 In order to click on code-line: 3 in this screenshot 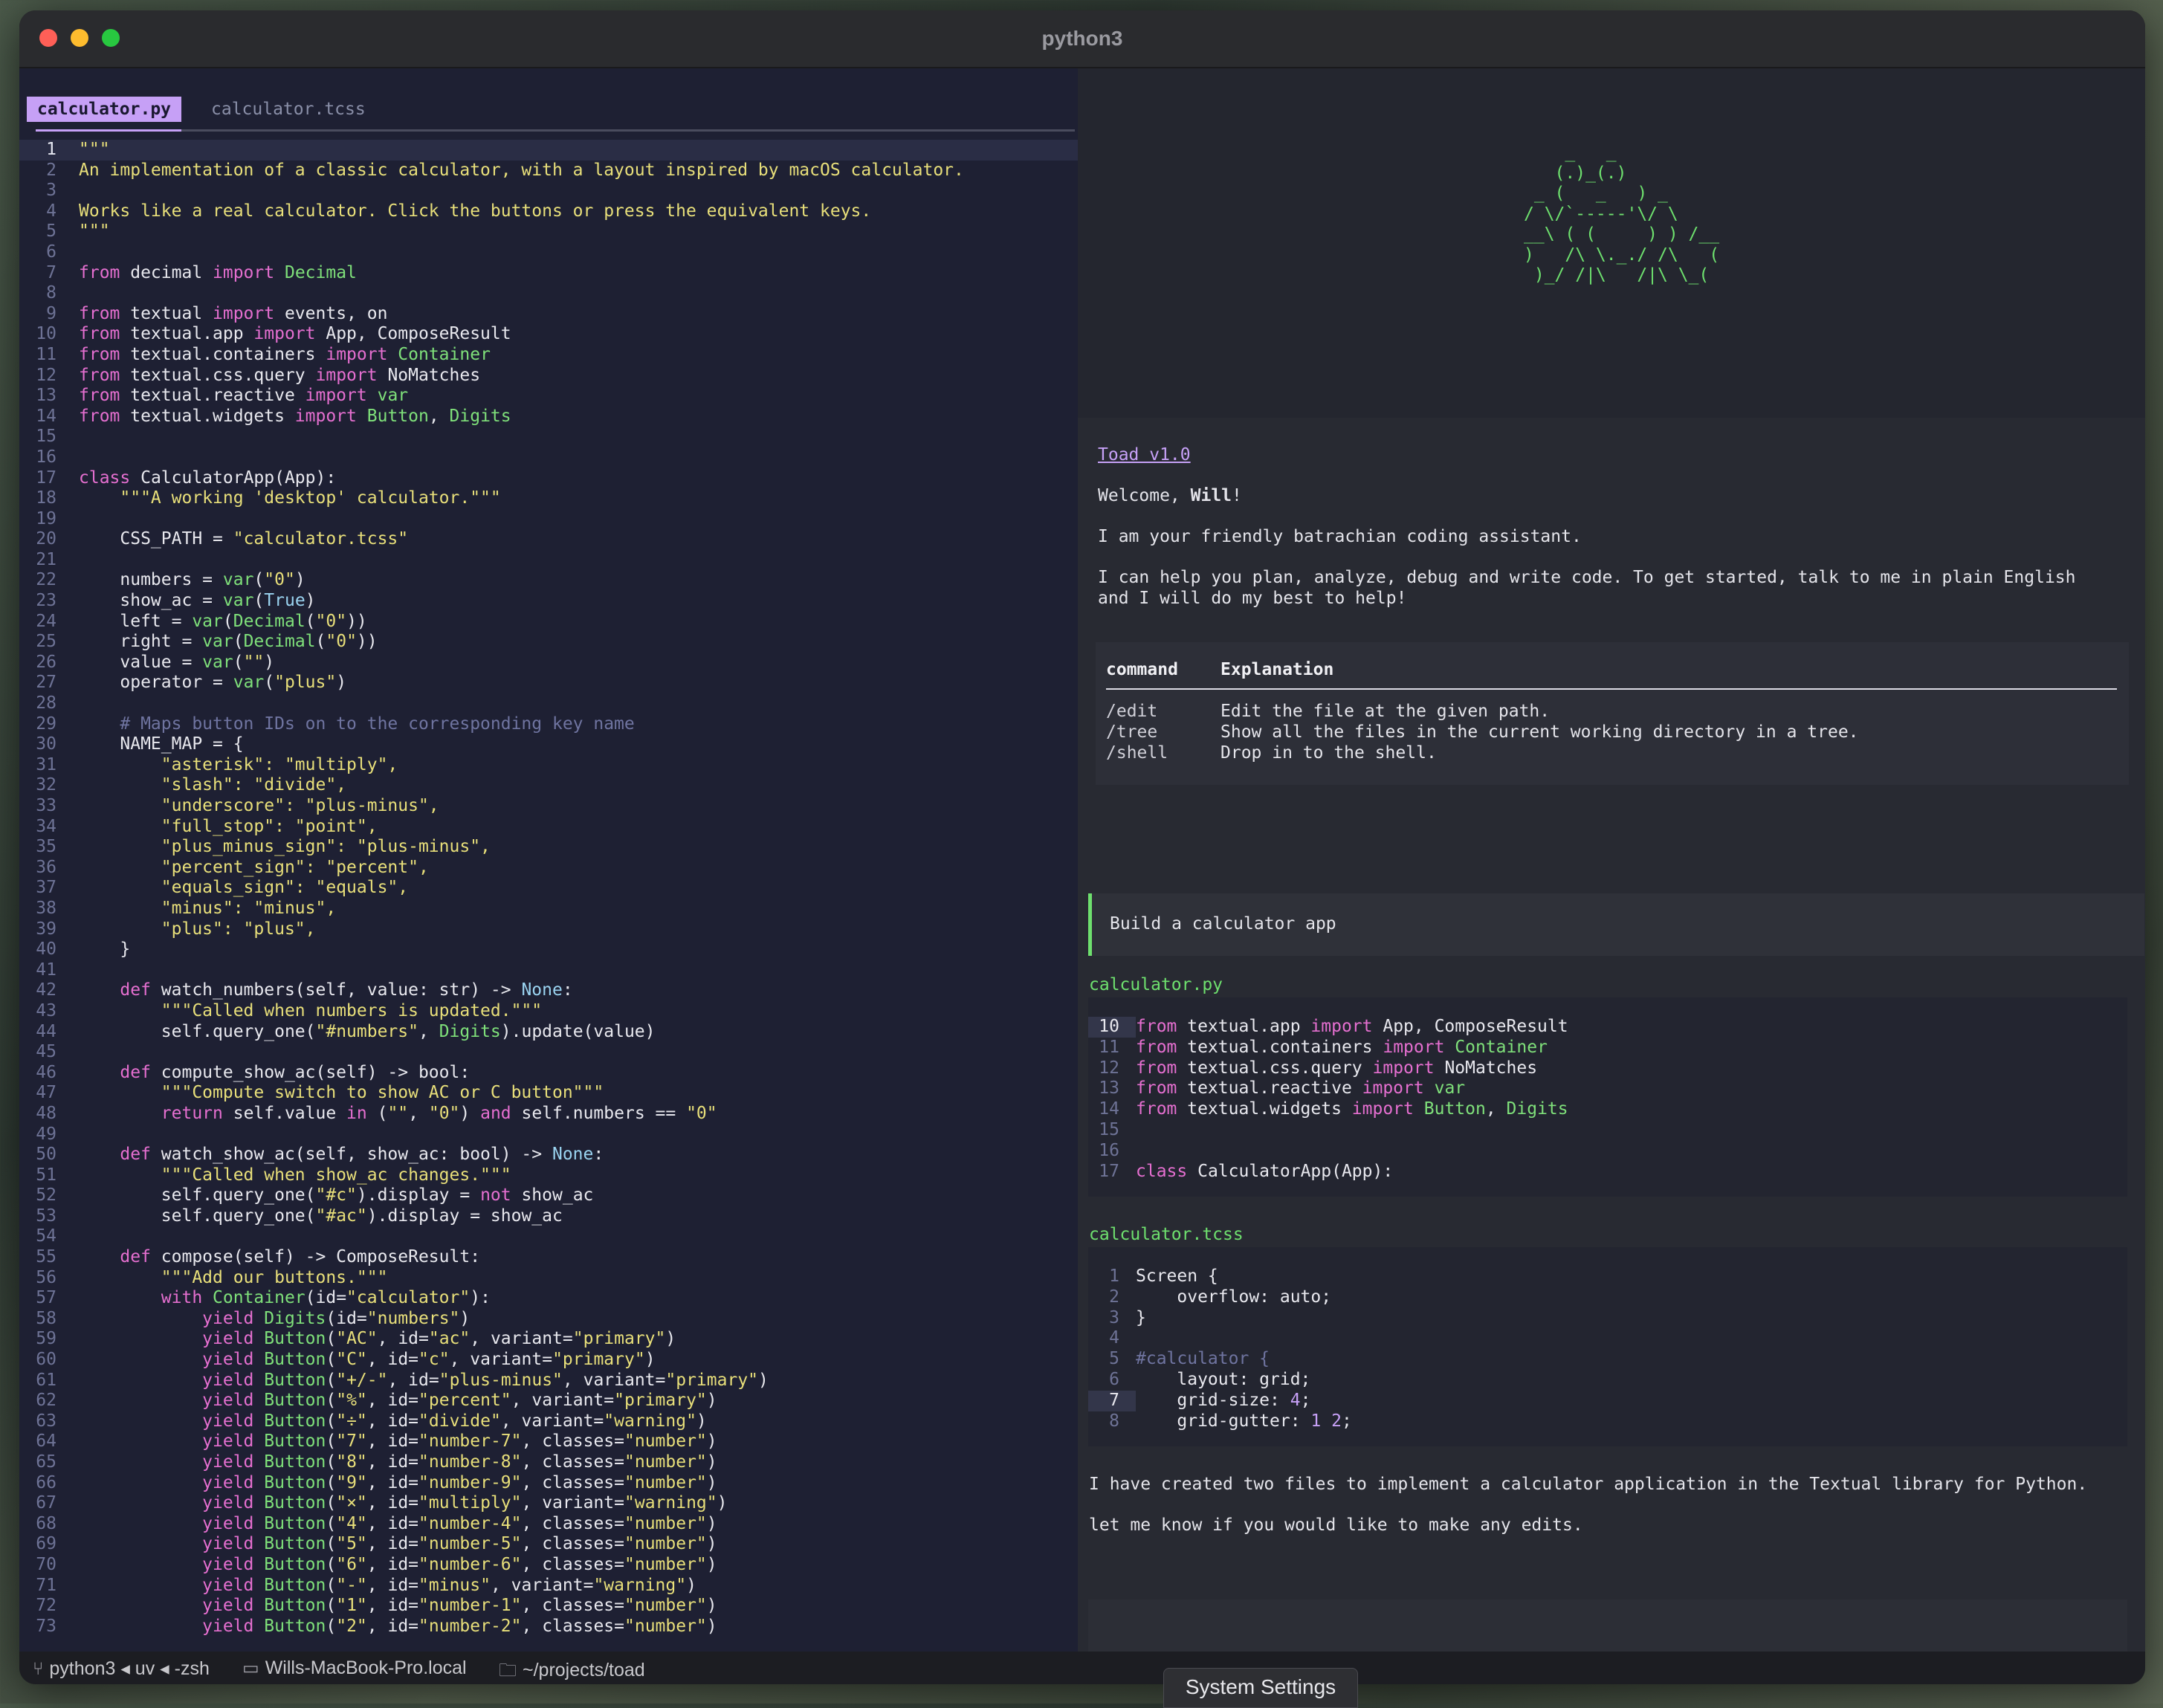, I will do `click(548, 191)`.